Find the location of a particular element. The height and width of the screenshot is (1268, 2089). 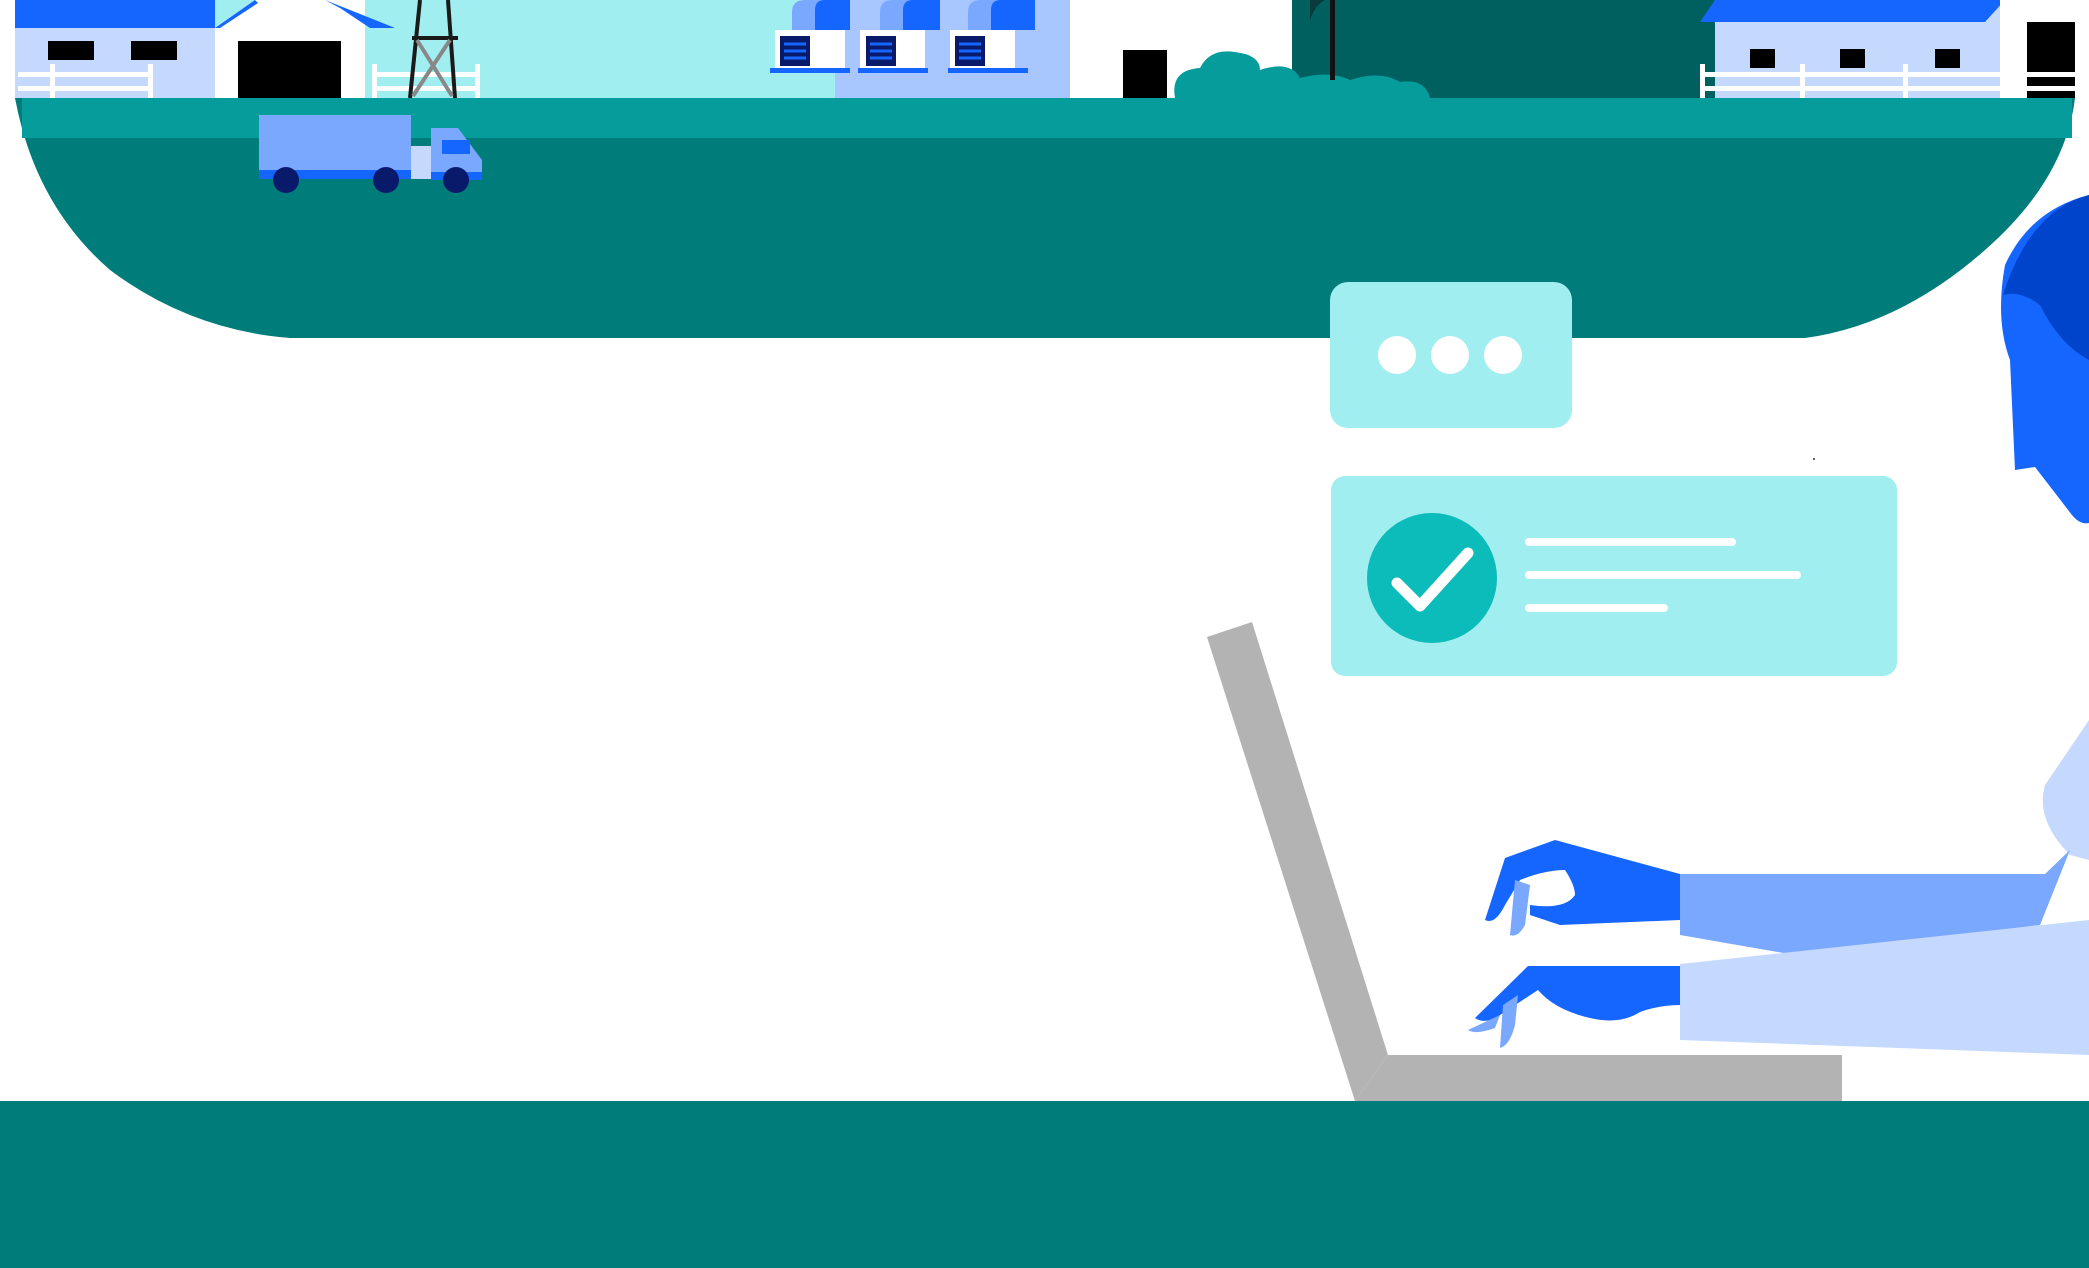

confirmation-card is located at coordinates (1614, 576).